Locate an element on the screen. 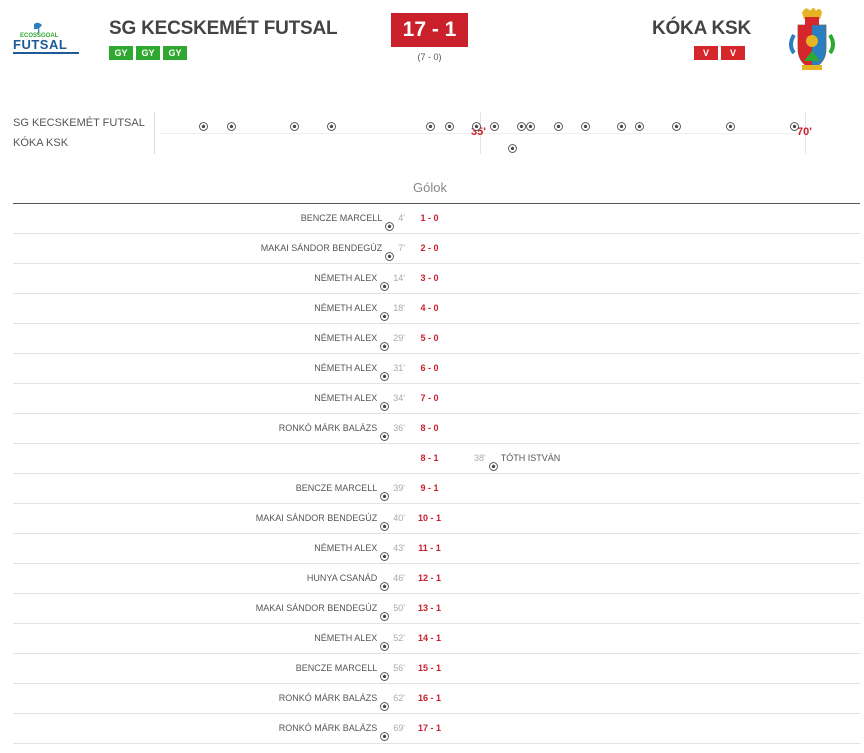  goal-minute: 43' is located at coordinates (399, 548).